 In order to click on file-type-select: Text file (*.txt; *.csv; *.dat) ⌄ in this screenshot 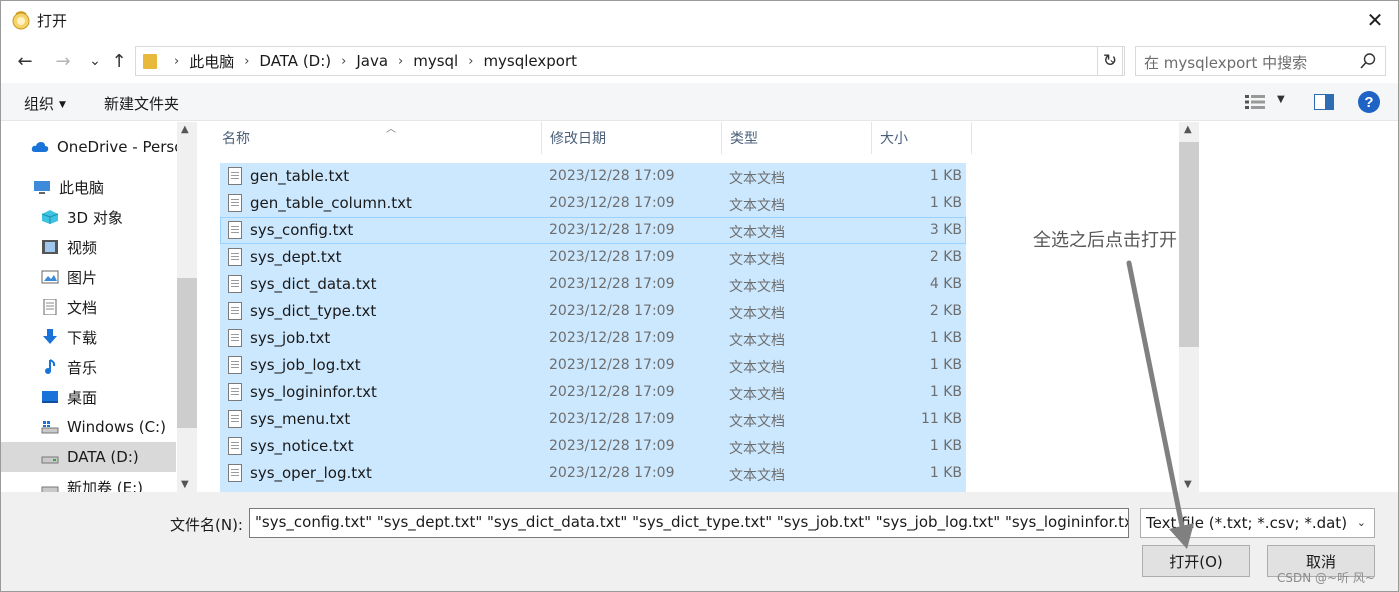, I will do `click(1257, 523)`.